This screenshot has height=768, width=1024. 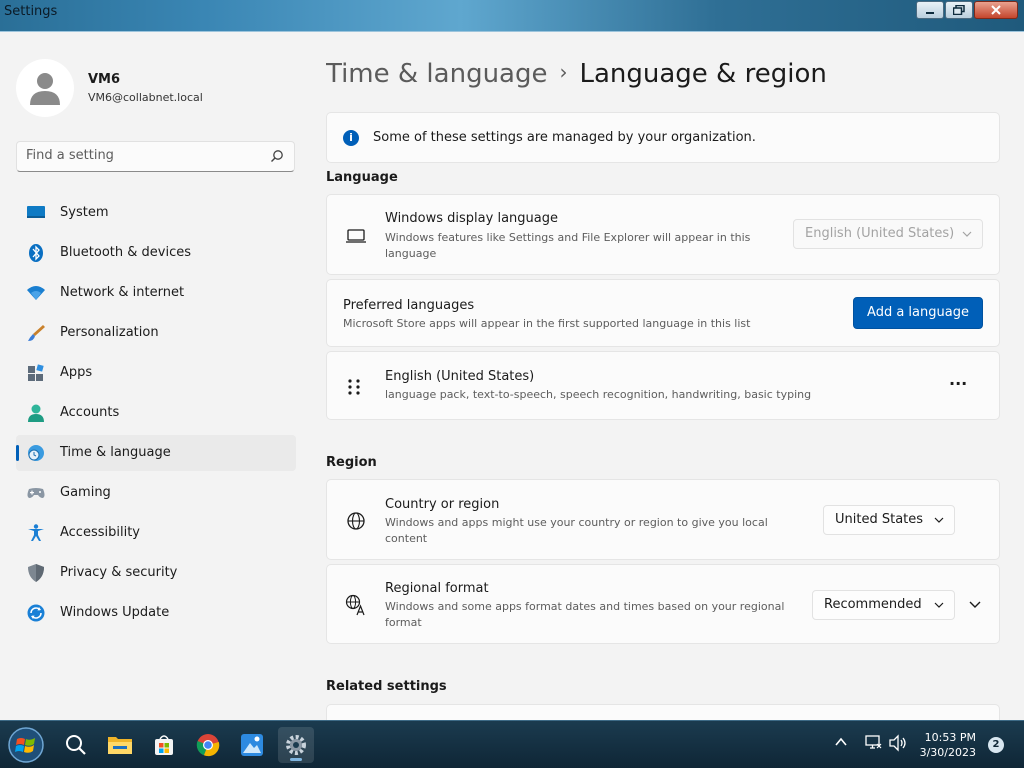 What do you see at coordinates (918, 313) in the screenshot?
I see `add-language-button: Add a language` at bounding box center [918, 313].